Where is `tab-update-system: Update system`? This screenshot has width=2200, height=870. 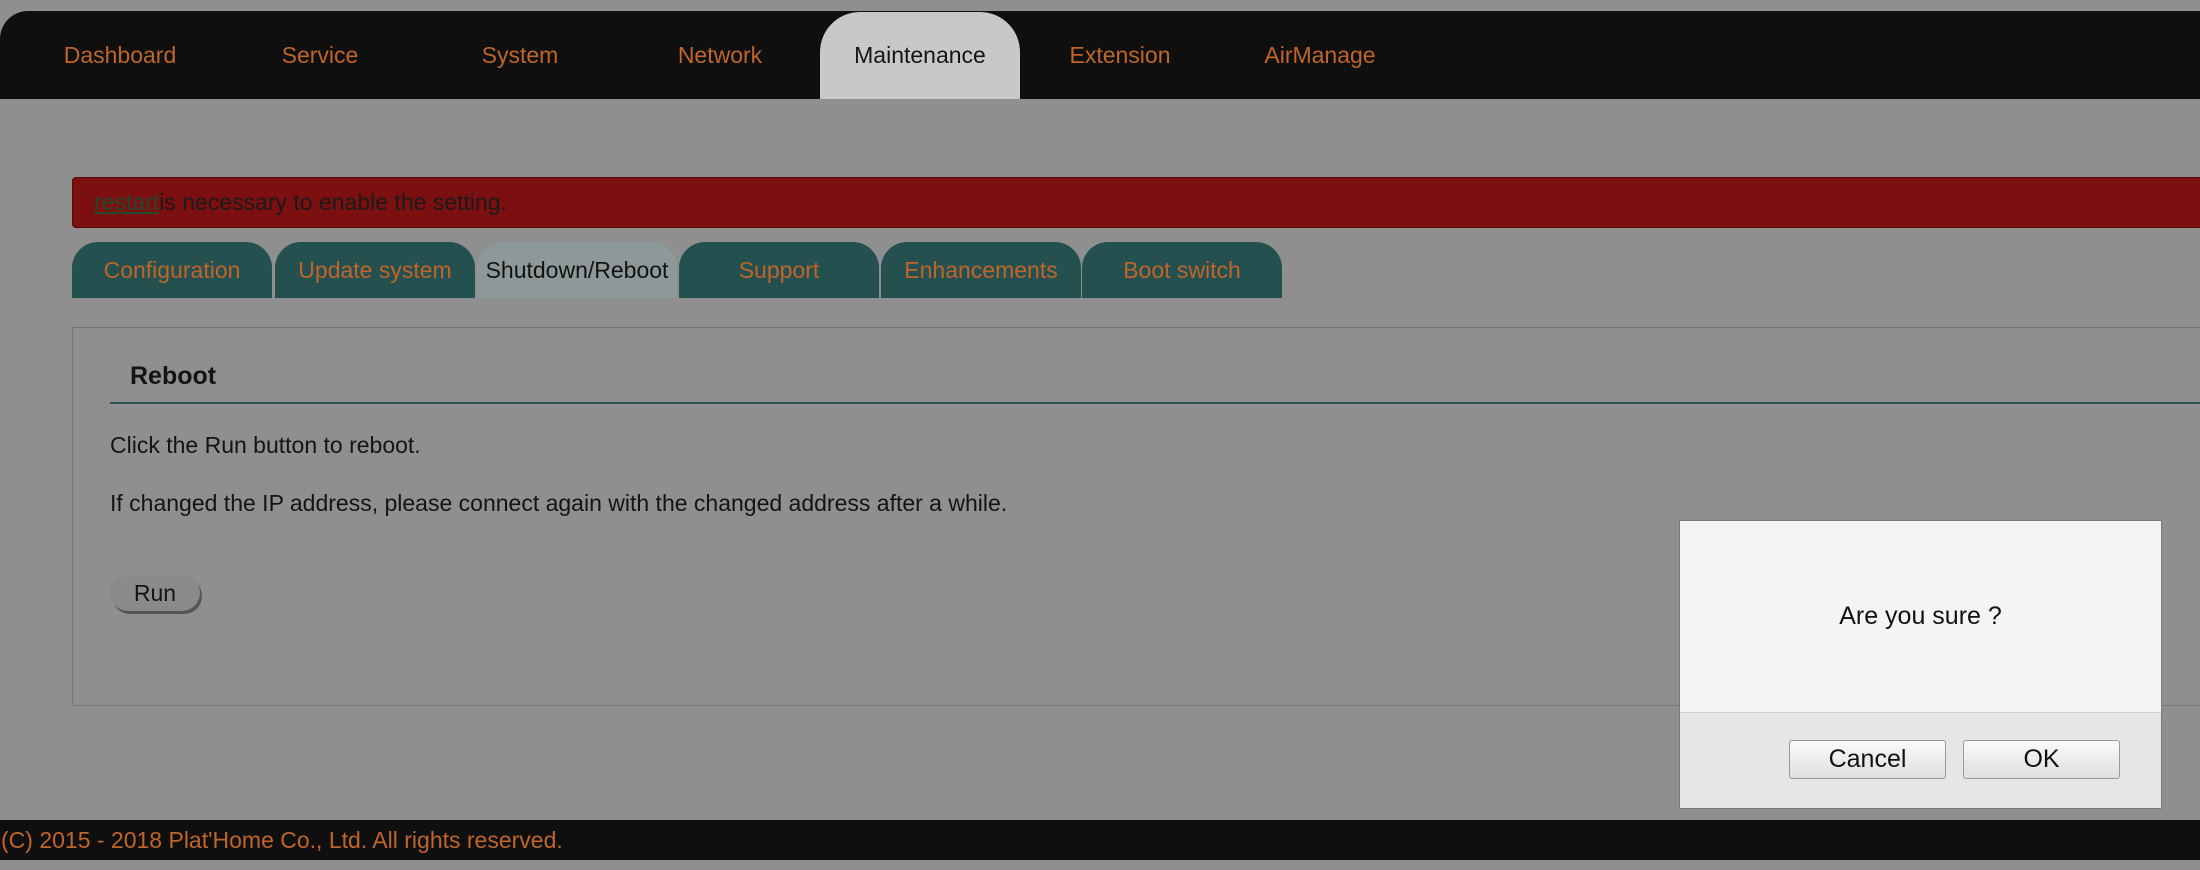
tab-update-system: Update system is located at coordinates (375, 270).